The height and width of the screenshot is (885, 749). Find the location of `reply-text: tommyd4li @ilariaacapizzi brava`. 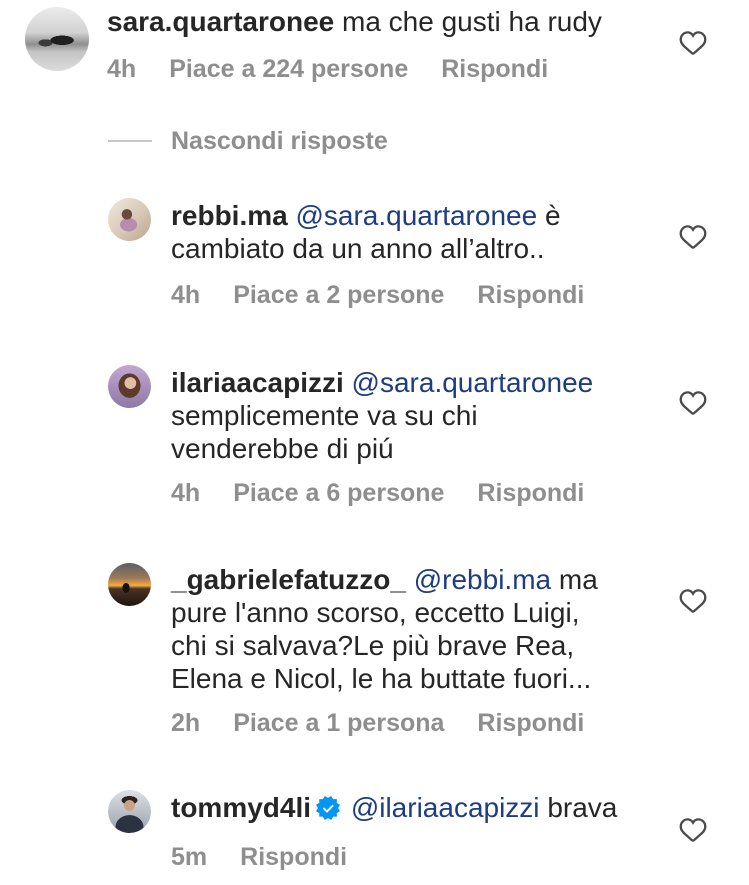

reply-text: tommyd4li @ilariaacapizzi brava is located at coordinates (411, 807).